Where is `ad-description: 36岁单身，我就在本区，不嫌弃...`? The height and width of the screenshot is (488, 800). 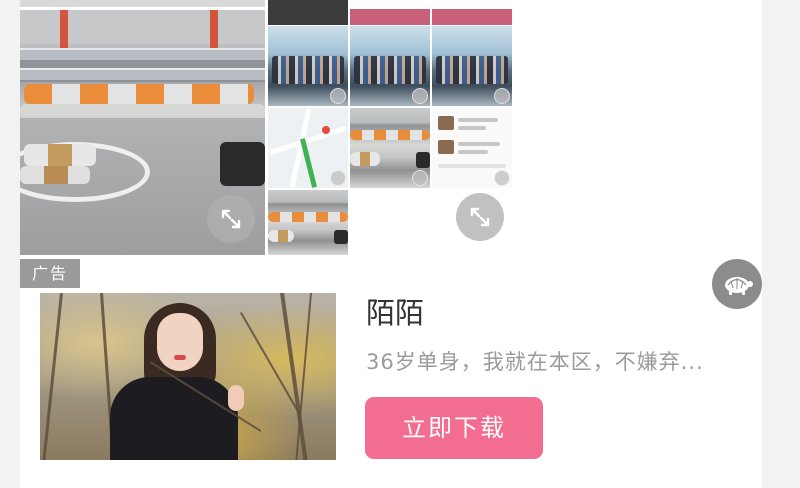
ad-description: 36岁单身，我就在本区，不嫌弃... is located at coordinates (552, 361).